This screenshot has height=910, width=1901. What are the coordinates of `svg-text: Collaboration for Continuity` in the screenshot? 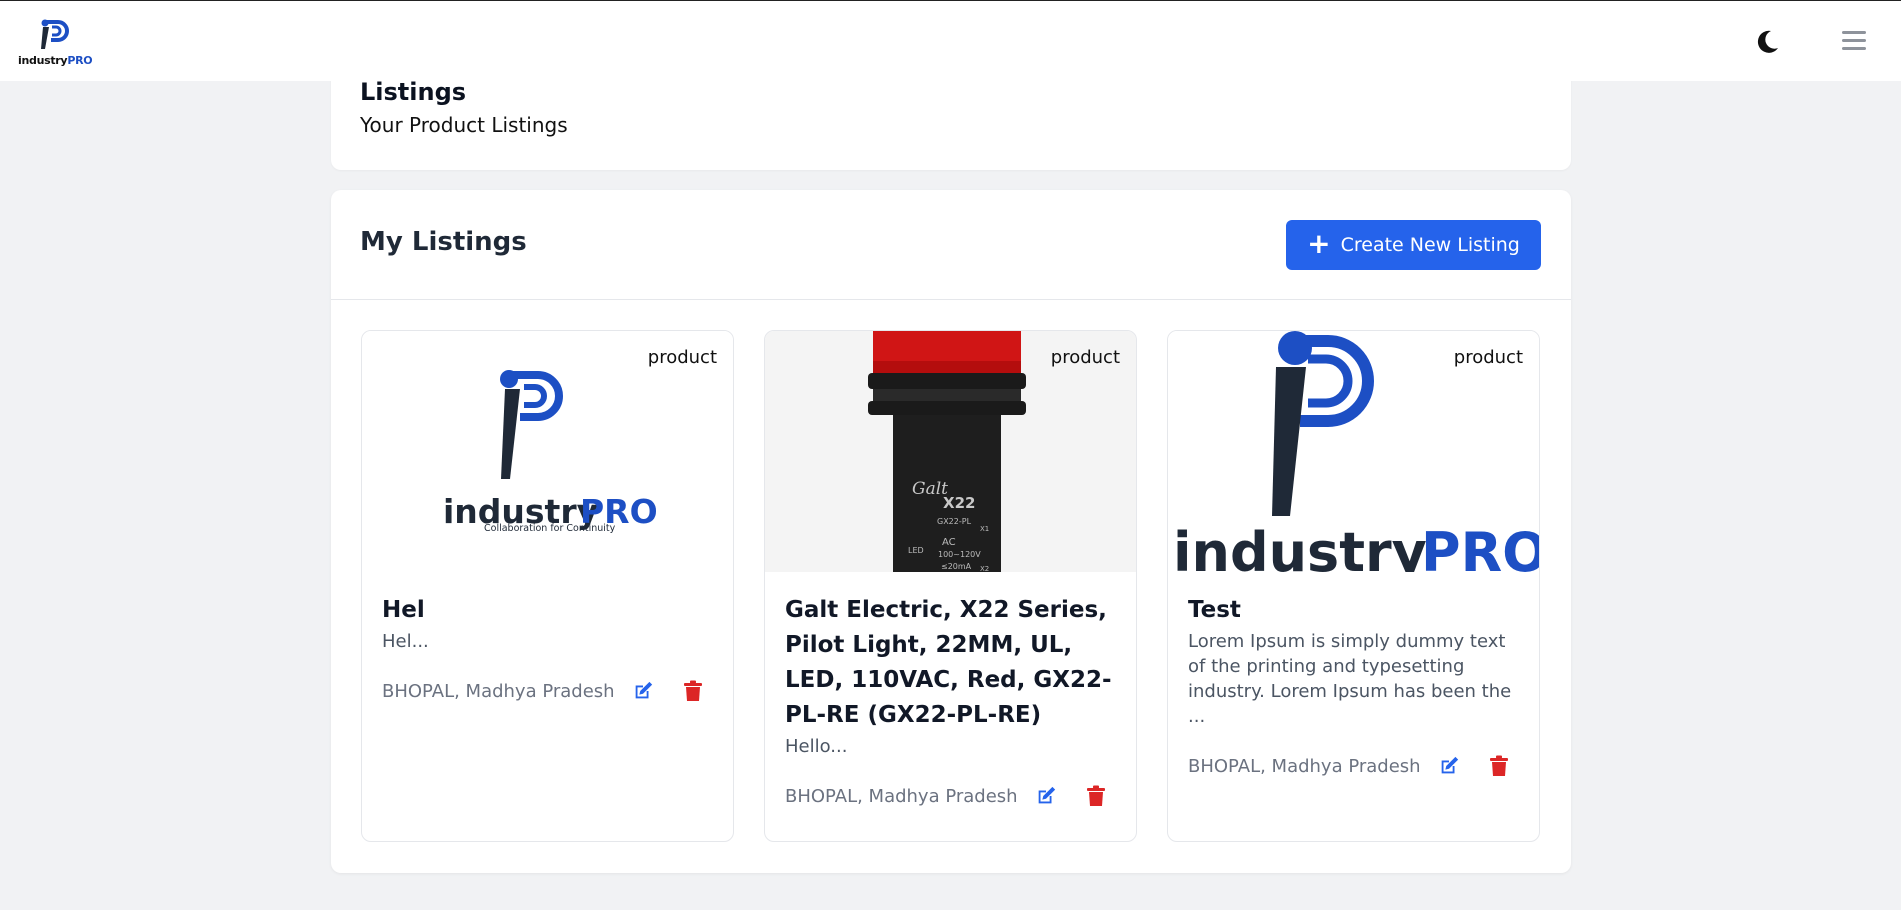 It's located at (550, 528).